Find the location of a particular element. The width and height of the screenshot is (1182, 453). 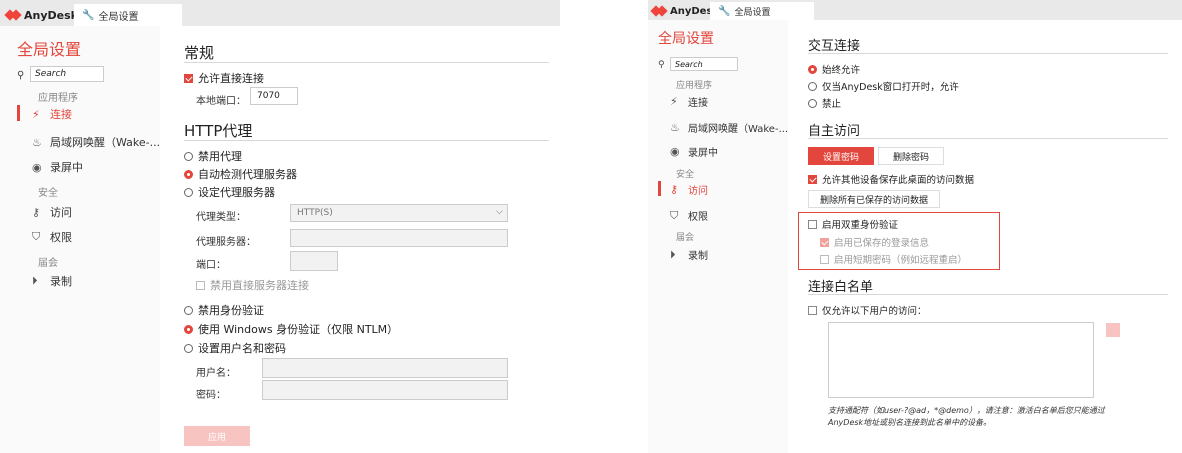

checkbox-label: 启用已保存的登录信息 is located at coordinates (882, 243).